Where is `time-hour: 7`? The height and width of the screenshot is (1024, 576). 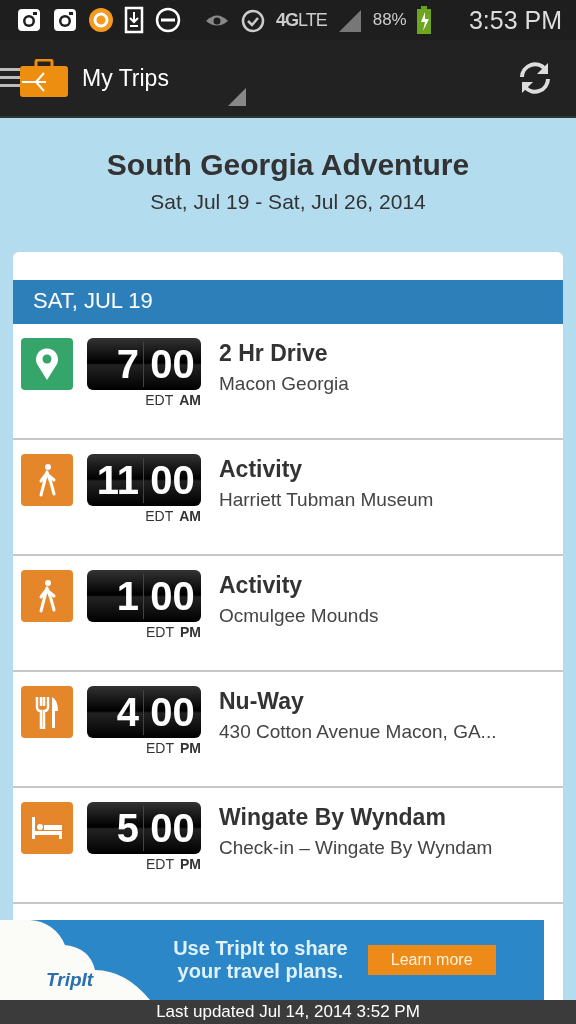 time-hour: 7 is located at coordinates (115, 364).